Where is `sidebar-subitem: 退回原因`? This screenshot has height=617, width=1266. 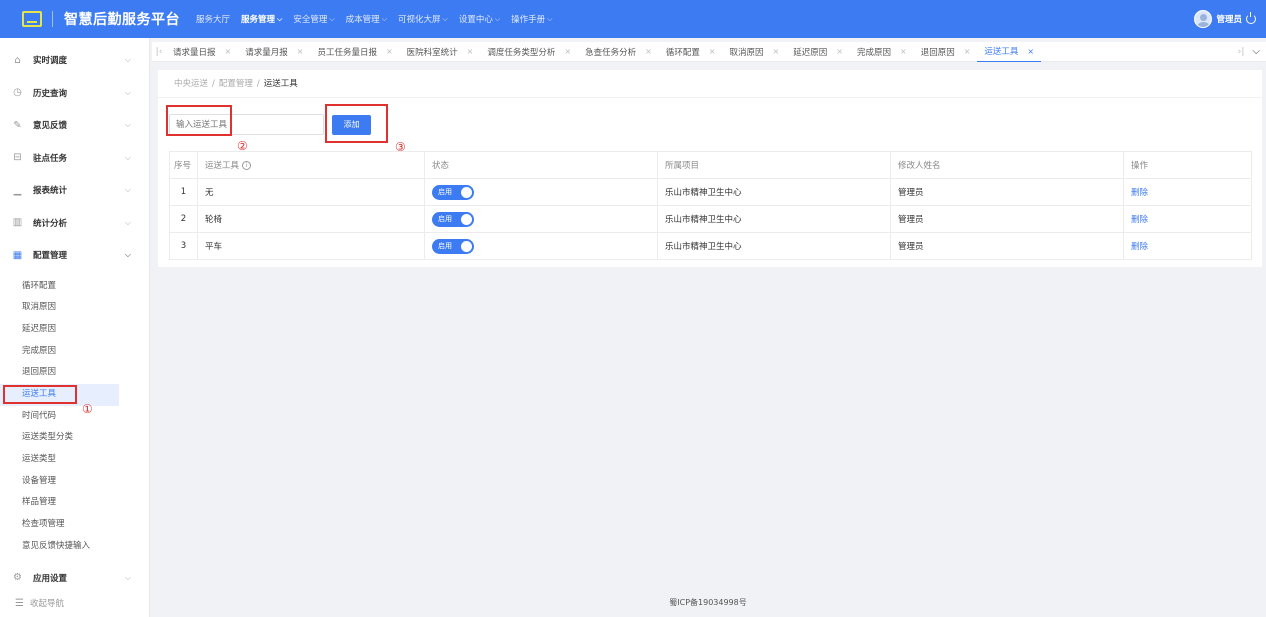 sidebar-subitem: 退回原因 is located at coordinates (59, 373).